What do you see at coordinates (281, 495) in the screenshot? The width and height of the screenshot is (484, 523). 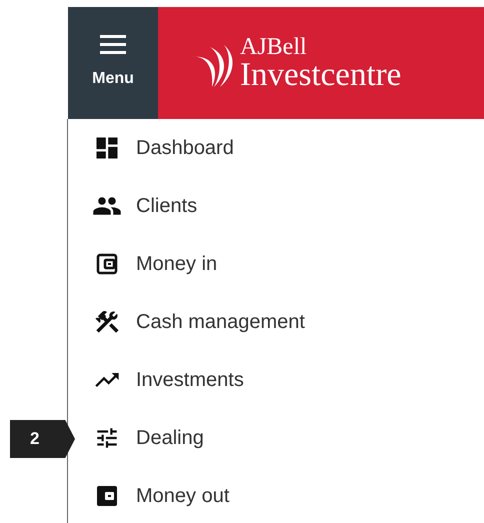 I see `menu-item: Money out` at bounding box center [281, 495].